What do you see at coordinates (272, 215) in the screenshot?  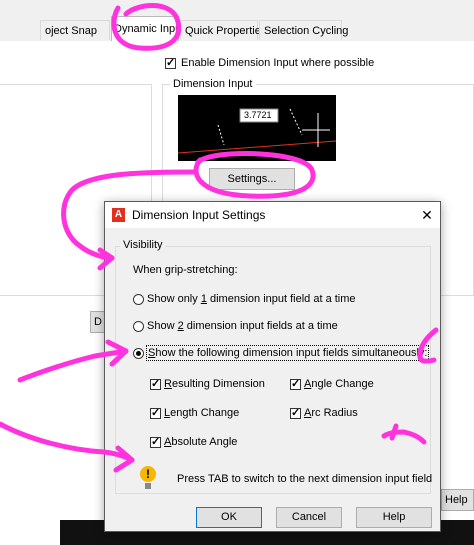 I see `dialog-titlebar: A Dimension Input Settings ✕` at bounding box center [272, 215].